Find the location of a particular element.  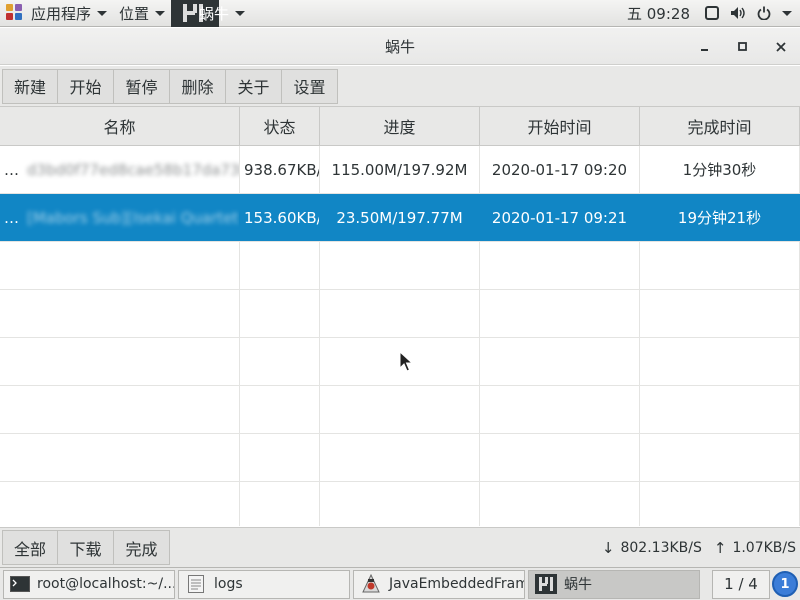

table-header: 名称 状态 进度 开始时间 完成时间 is located at coordinates (400, 126).